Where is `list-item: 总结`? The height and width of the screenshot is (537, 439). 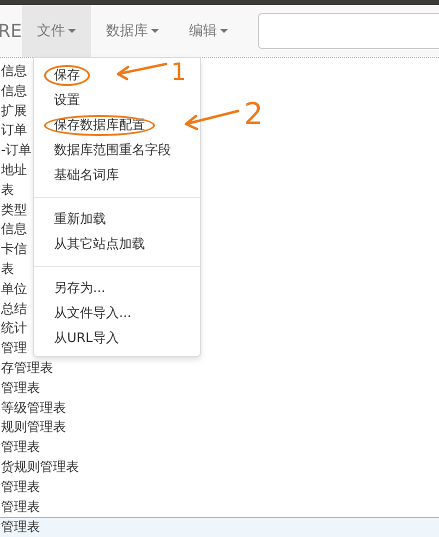 list-item: 总结 is located at coordinates (13, 310).